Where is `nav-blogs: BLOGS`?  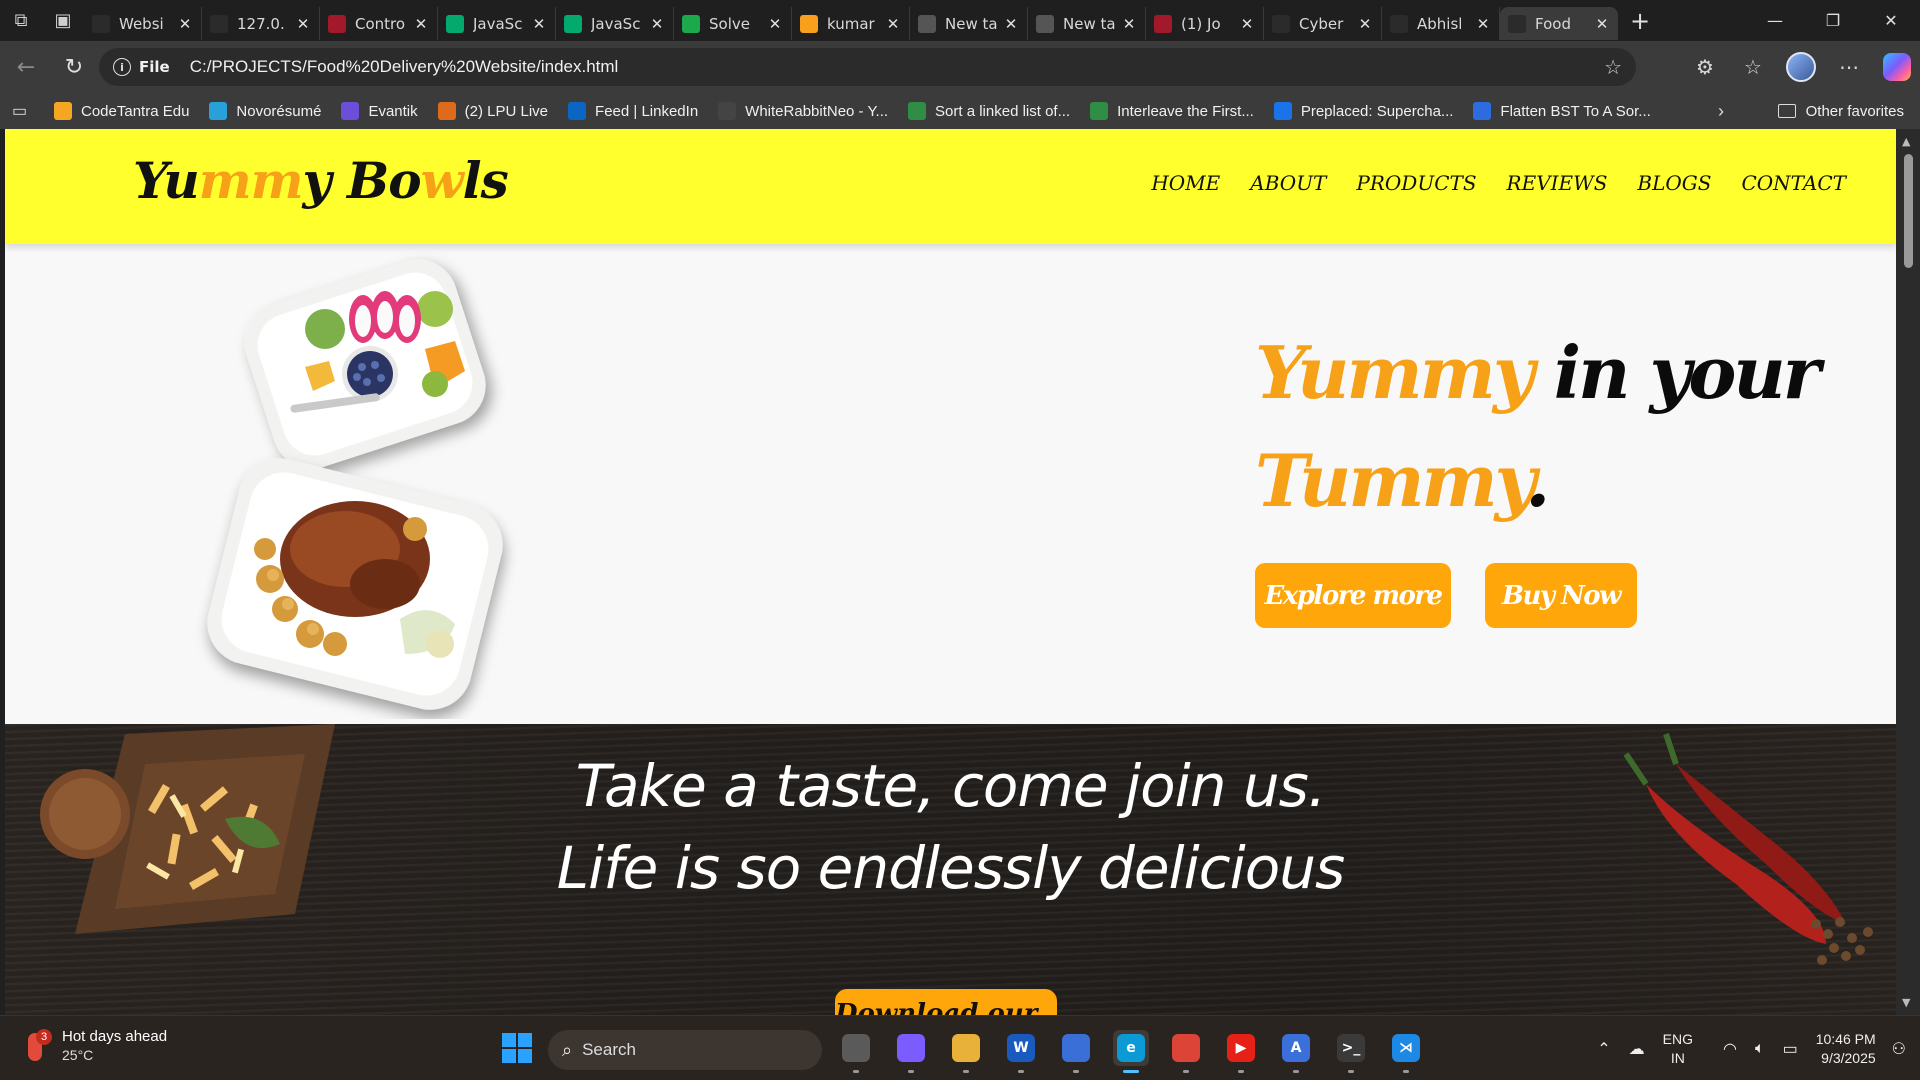
nav-blogs: BLOGS is located at coordinates (1674, 183).